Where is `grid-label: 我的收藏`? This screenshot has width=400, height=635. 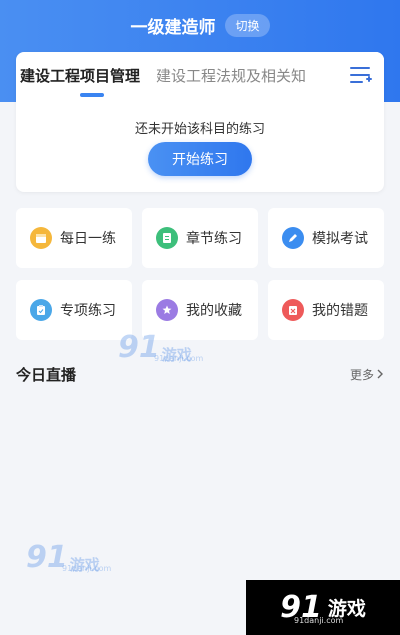 grid-label: 我的收藏 is located at coordinates (214, 311).